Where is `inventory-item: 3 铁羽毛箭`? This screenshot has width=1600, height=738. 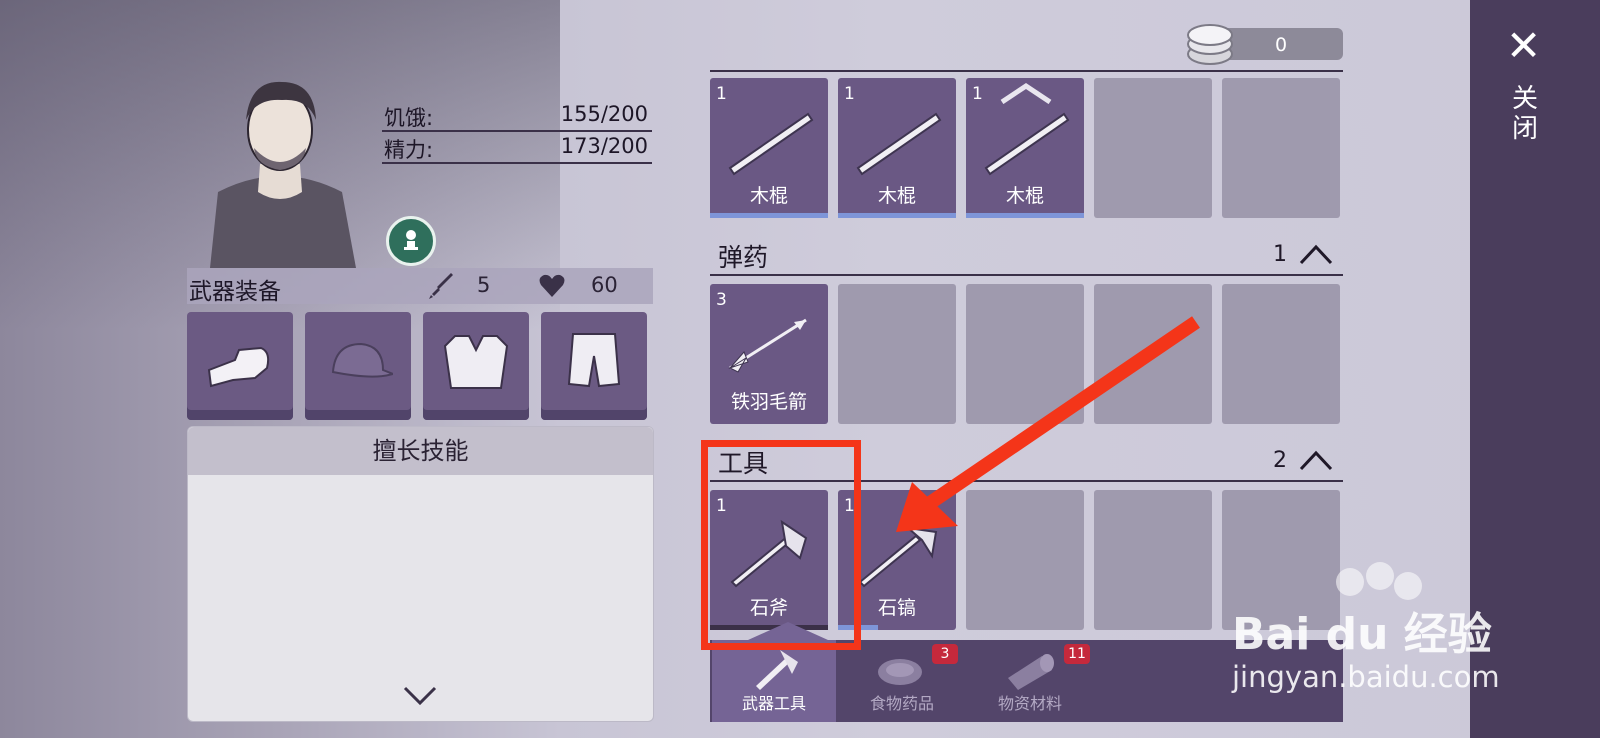
inventory-item: 3 铁羽毛箭 is located at coordinates (769, 354).